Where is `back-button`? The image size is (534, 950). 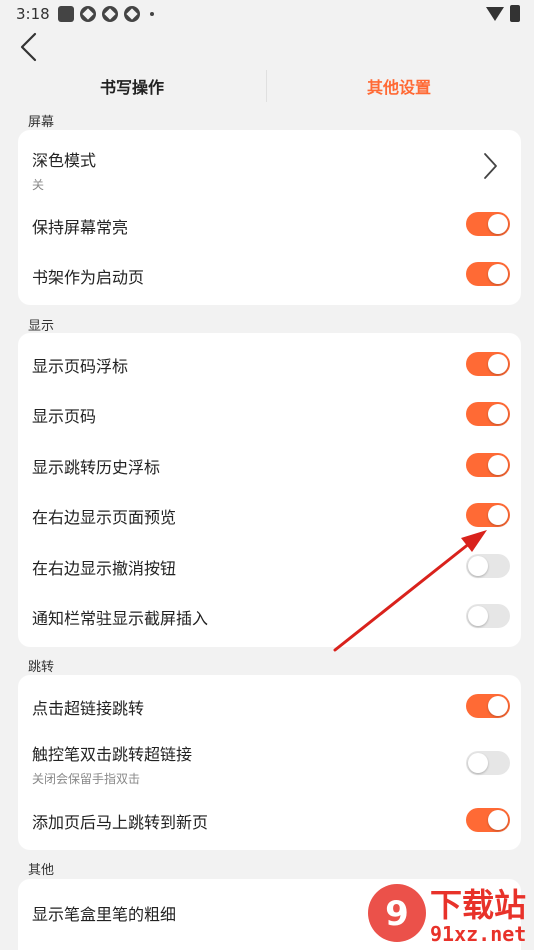
back-button is located at coordinates (31, 47).